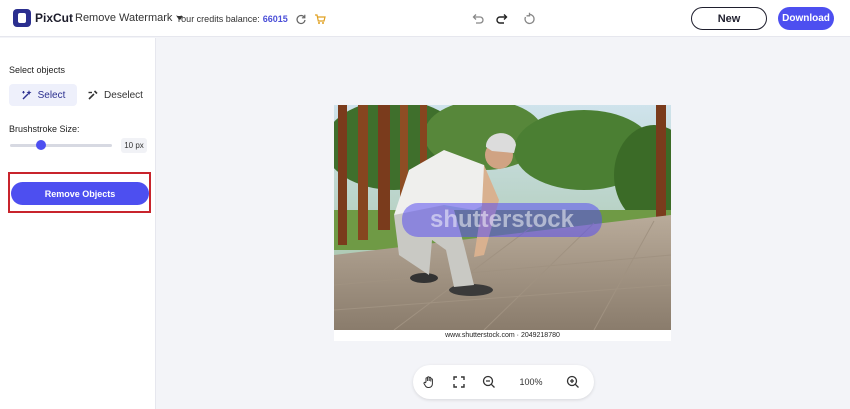 This screenshot has height=409, width=850. I want to click on undo-button, so click(477, 19).